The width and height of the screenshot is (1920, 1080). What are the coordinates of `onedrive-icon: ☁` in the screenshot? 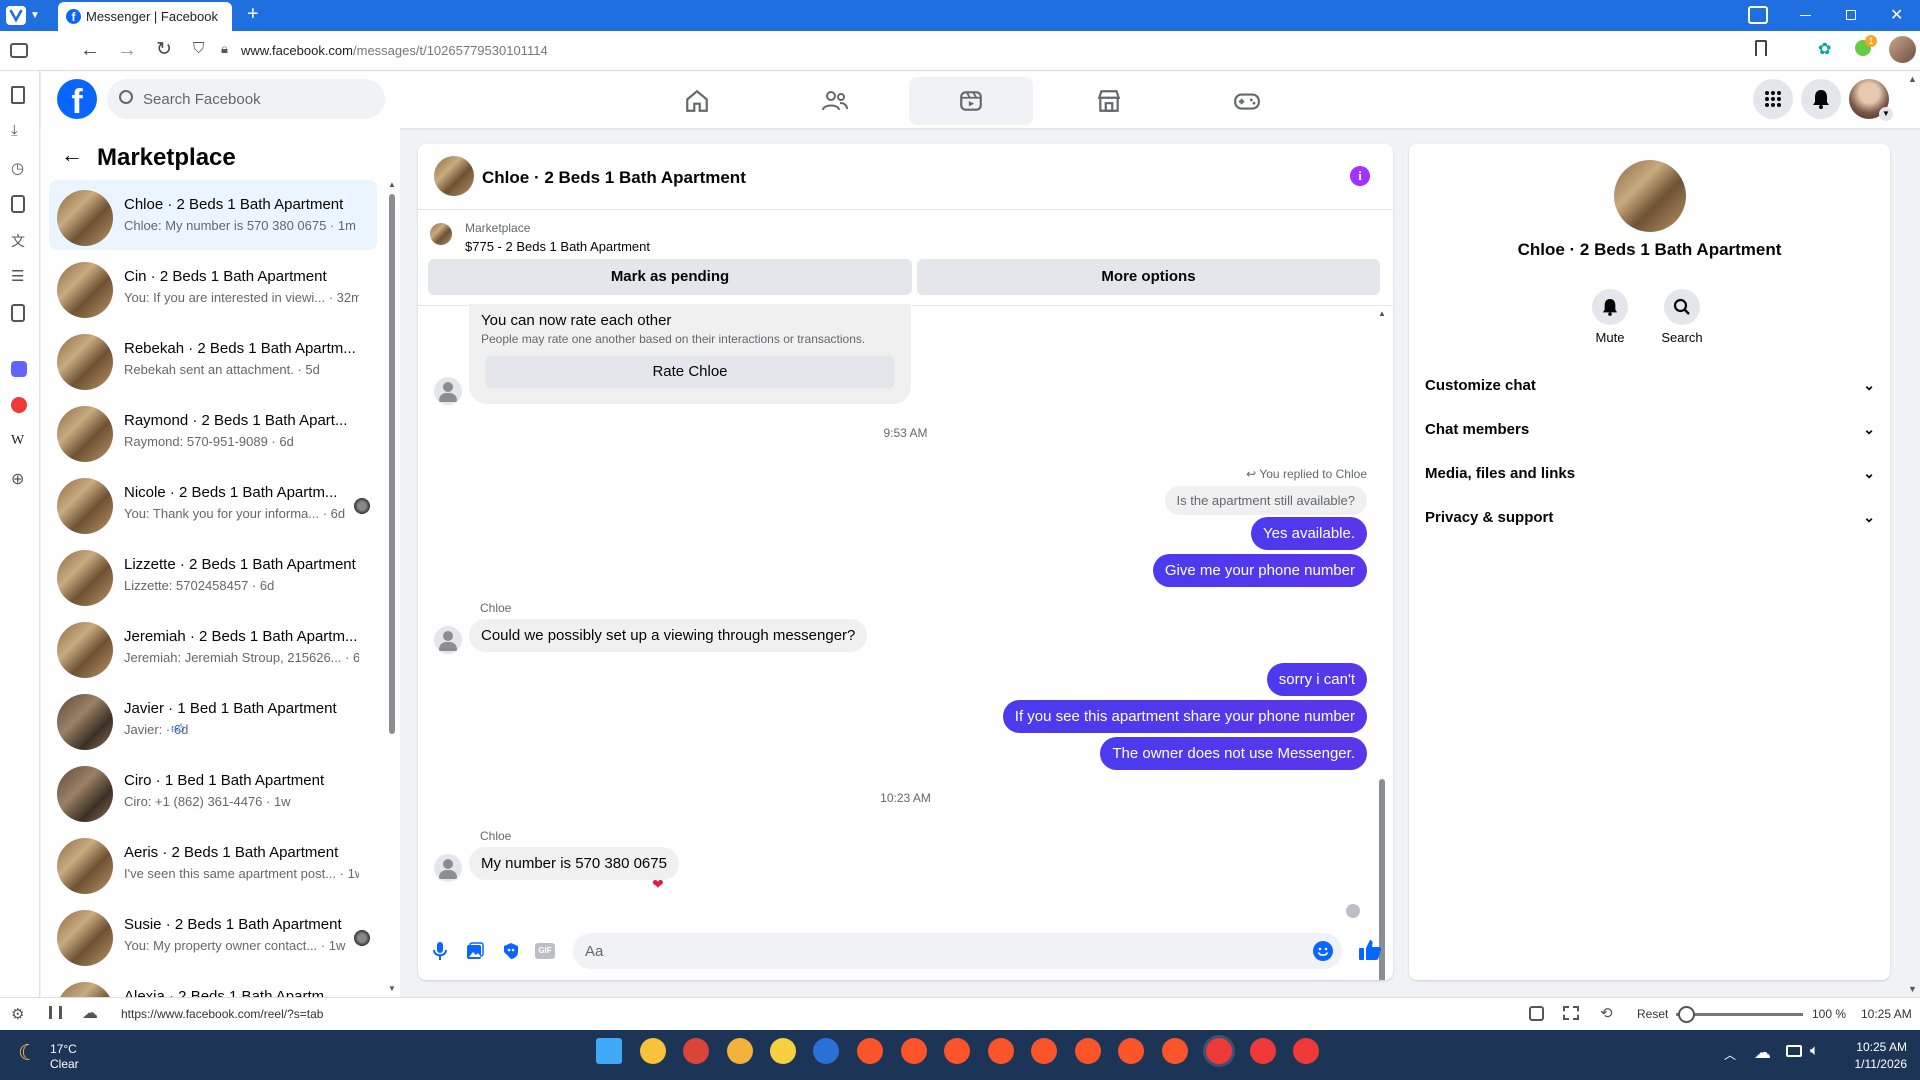 It's located at (1762, 1053).